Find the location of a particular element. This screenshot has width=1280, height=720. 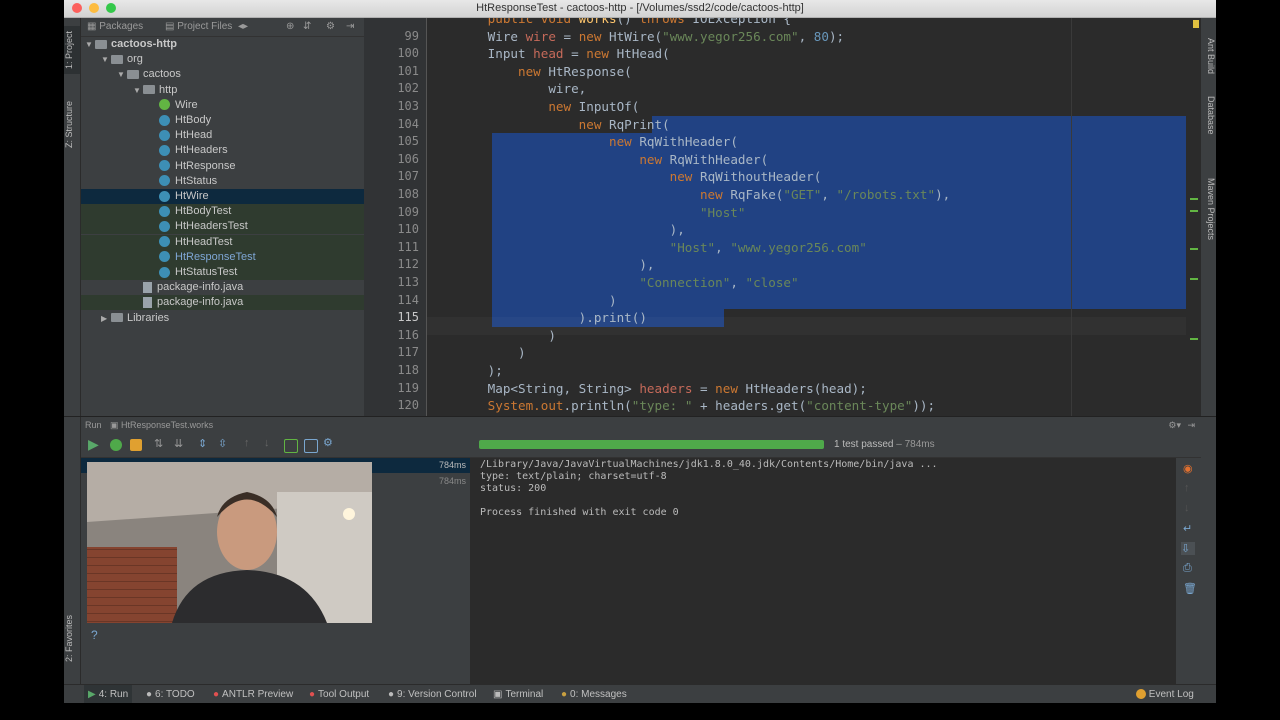

soft-wrap-icon: ↵ is located at coordinates (1187, 528).